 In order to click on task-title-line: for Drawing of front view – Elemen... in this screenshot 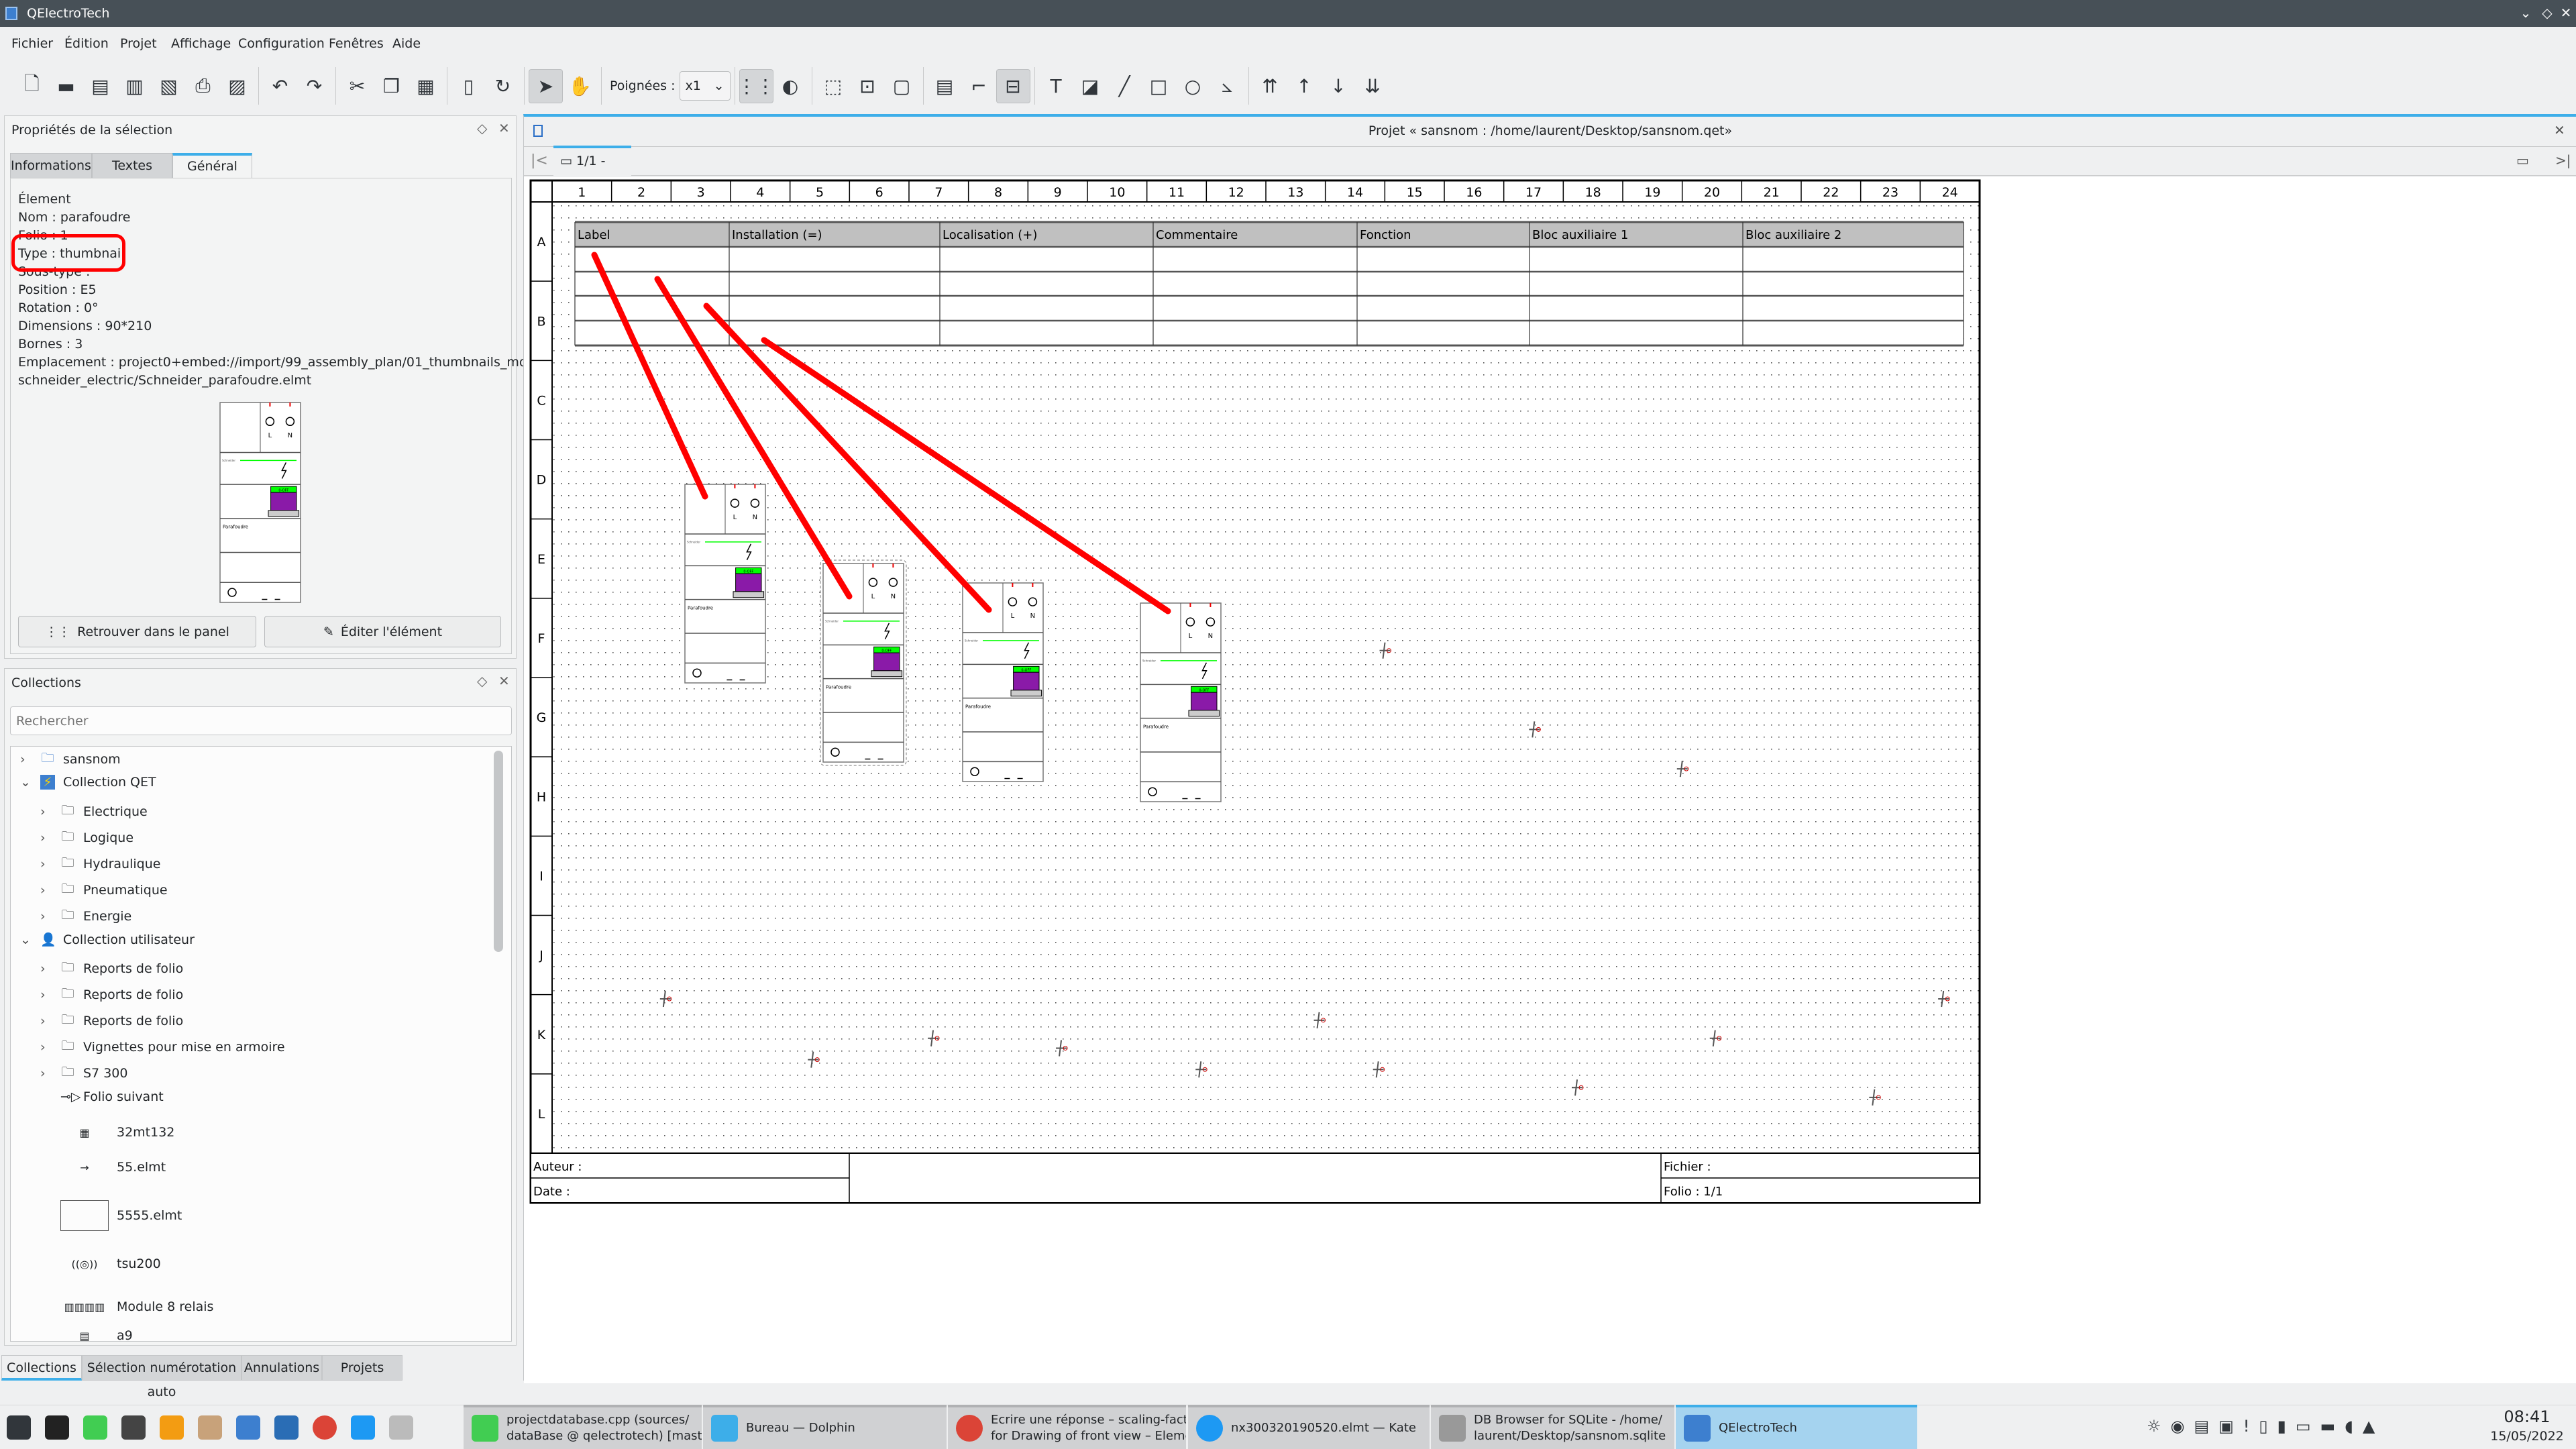, I will do `click(1088, 1436)`.